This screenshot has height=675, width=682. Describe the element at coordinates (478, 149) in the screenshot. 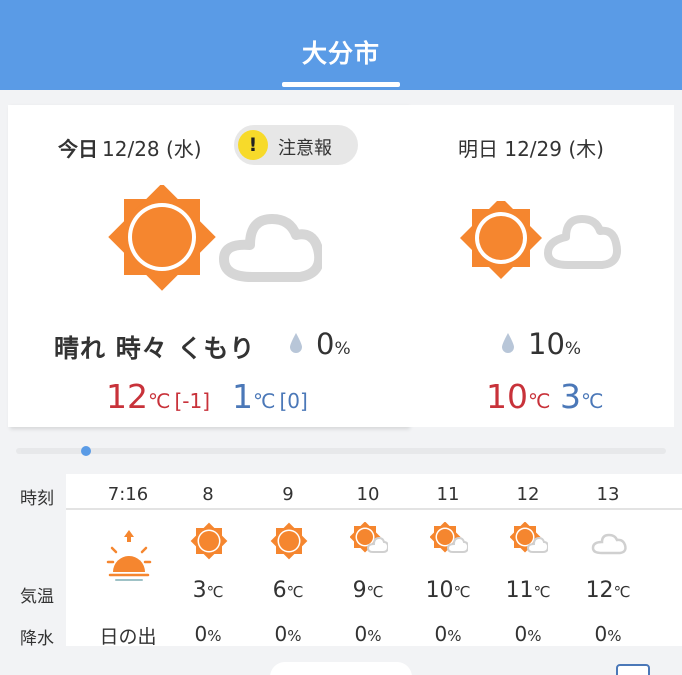

I see `tomorrow-label: 明日` at that location.